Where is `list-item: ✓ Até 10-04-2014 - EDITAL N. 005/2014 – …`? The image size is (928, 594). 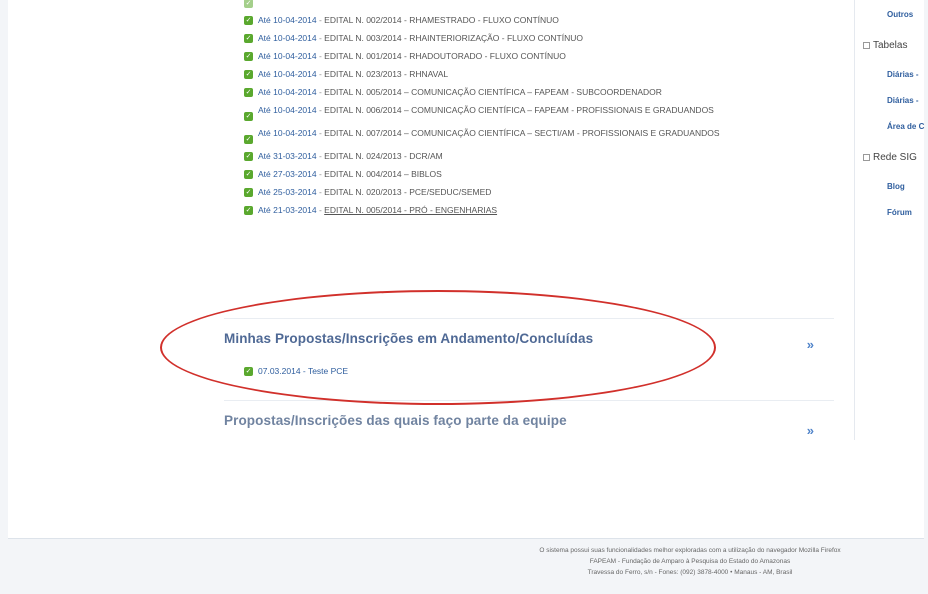 list-item: ✓ Até 10-04-2014 - EDITAL N. 005/2014 – … is located at coordinates (534, 92).